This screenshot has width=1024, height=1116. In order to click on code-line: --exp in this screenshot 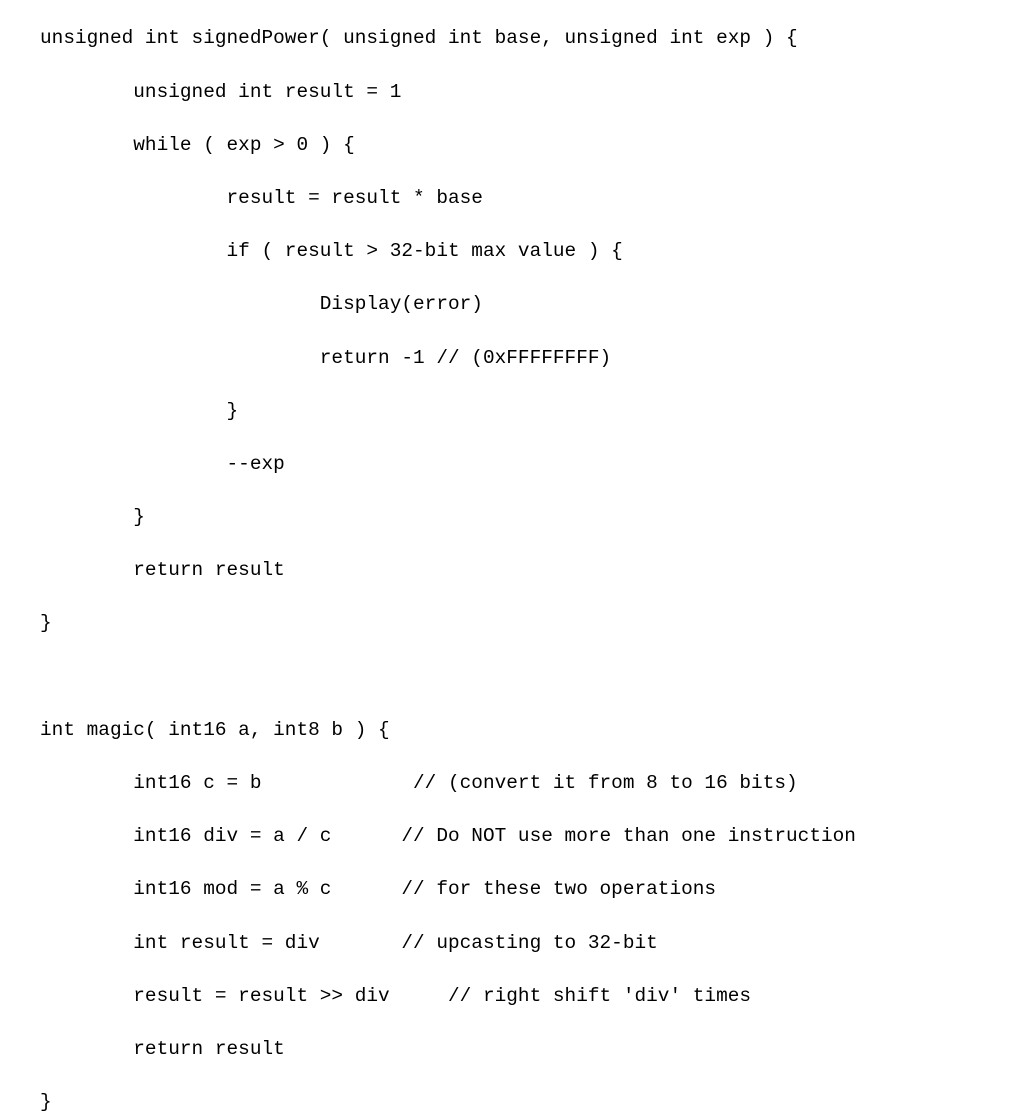, I will do `click(162, 463)`.